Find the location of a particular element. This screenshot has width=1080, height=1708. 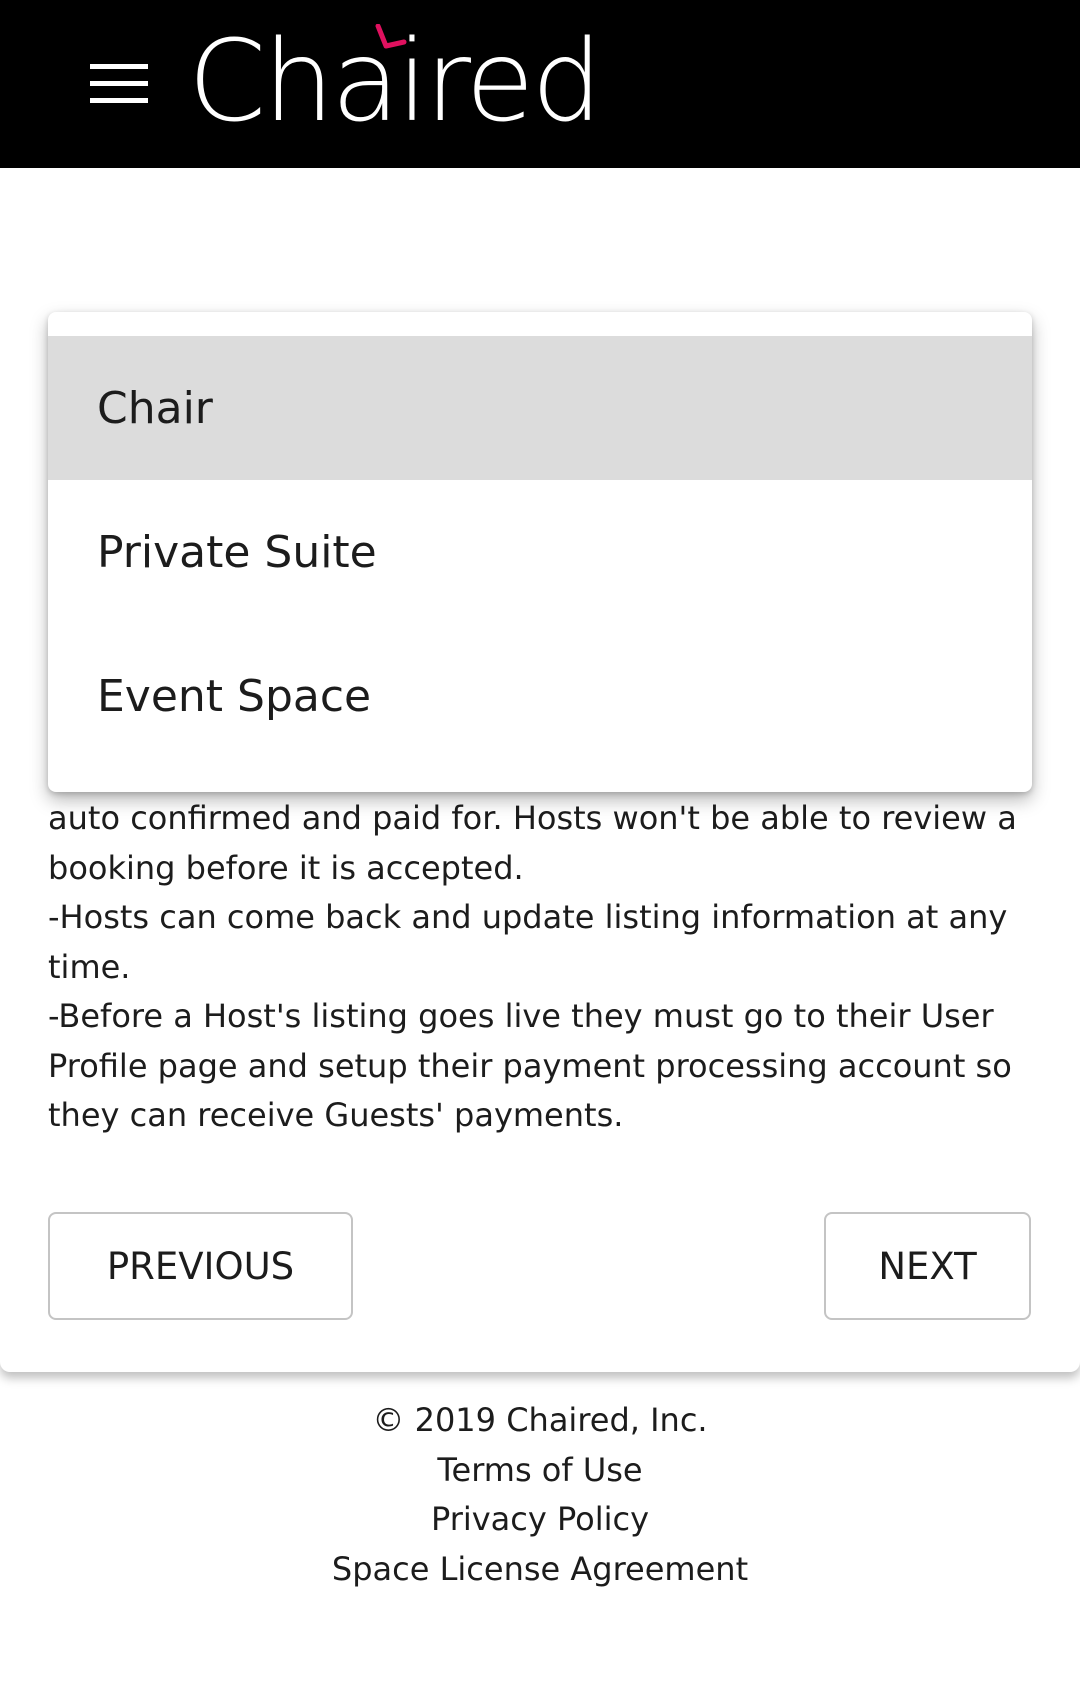

top-navigation-bar: Chaired is located at coordinates (540, 84).